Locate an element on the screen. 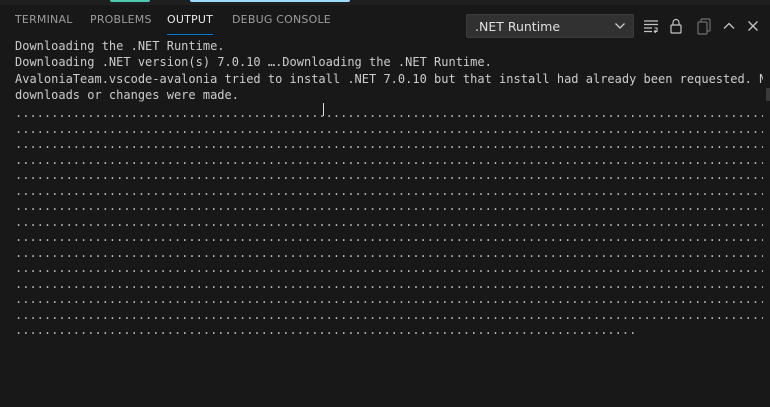 The width and height of the screenshot is (770, 407). vertical-scrollbar is located at coordinates (767, 222).